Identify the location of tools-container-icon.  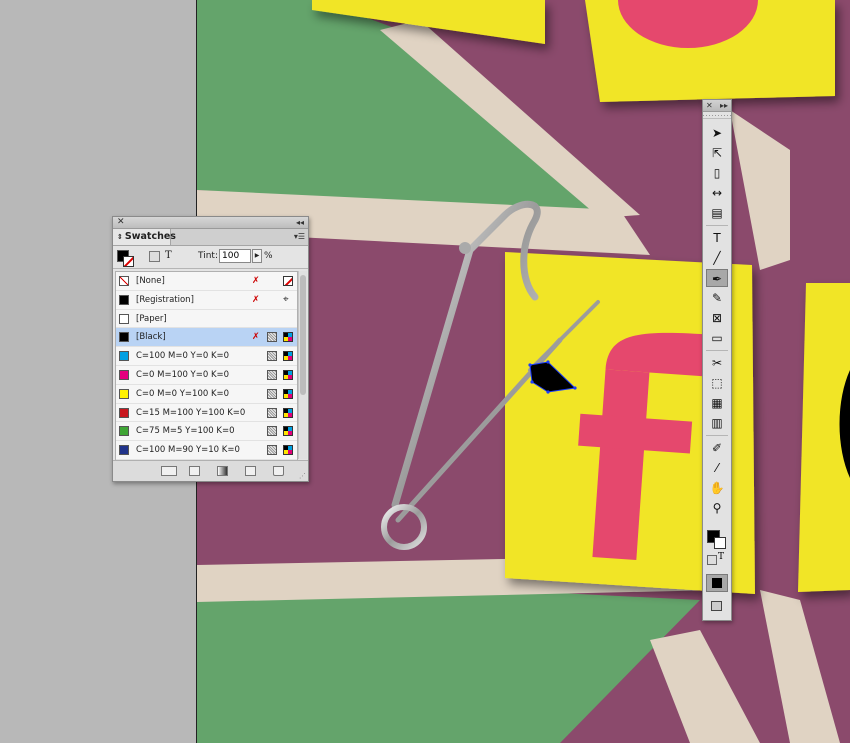
(712, 560).